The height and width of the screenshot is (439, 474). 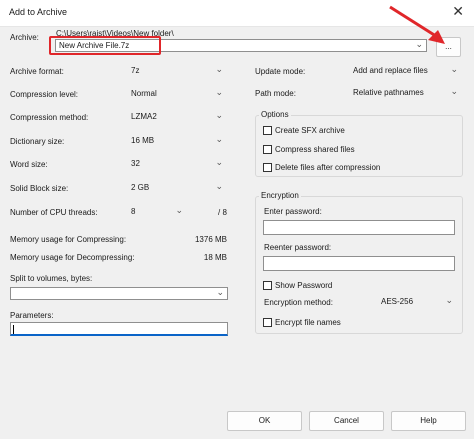 I want to click on cpu-threads-max: / 8, so click(x=222, y=212).